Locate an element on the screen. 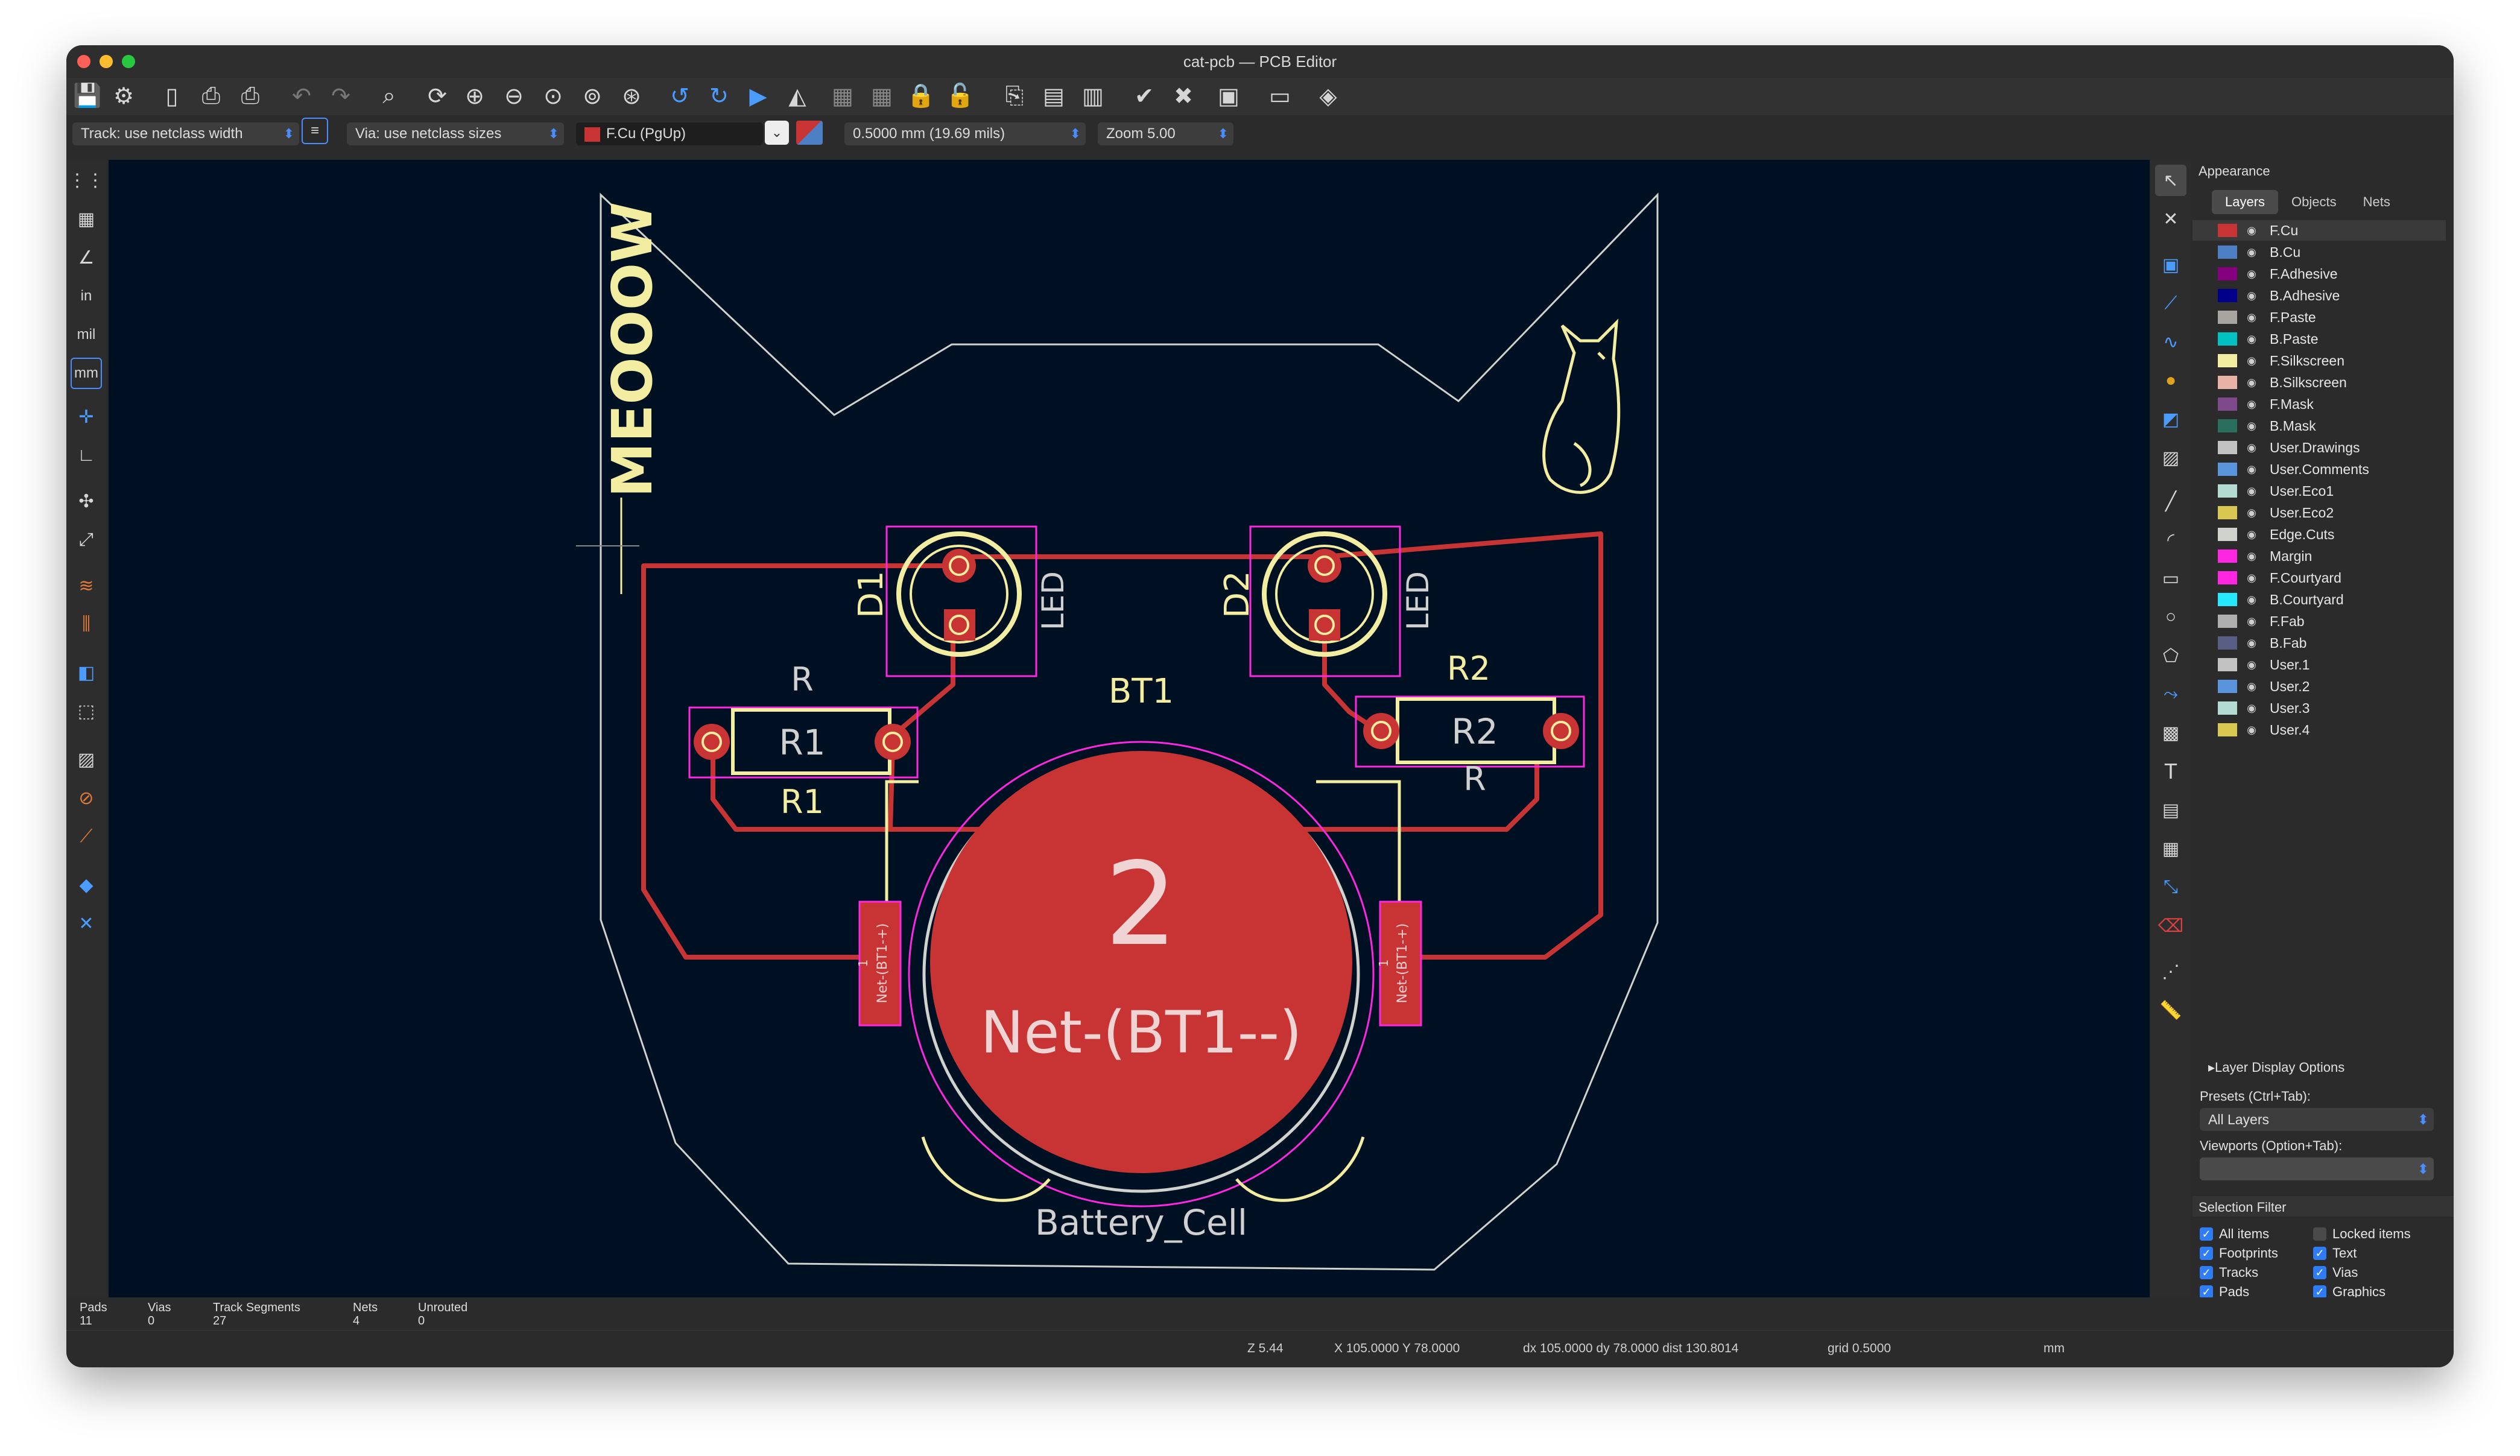 The image size is (2520, 1456). layer-row: ◉ User.2 is located at coordinates (2319, 687).